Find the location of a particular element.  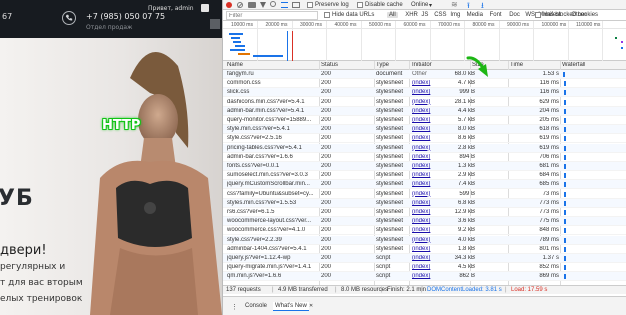

column-header-status: Status is located at coordinates (346, 65).